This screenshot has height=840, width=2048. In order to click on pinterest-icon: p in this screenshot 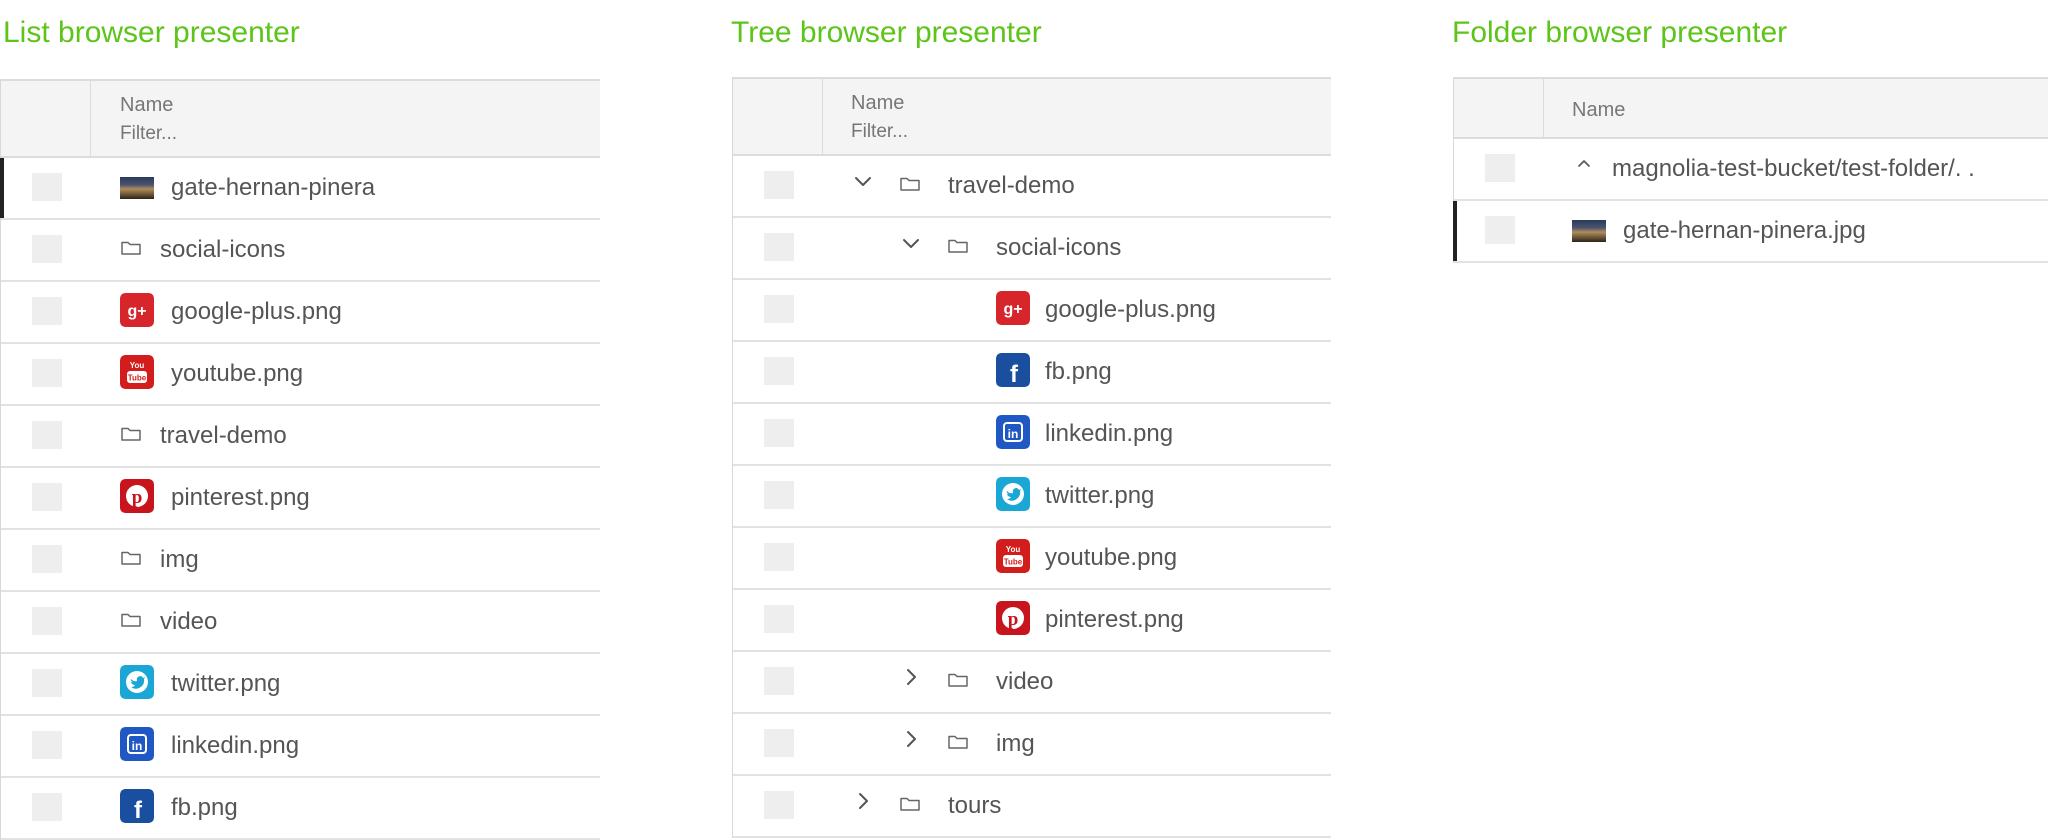, I will do `click(1013, 618)`.